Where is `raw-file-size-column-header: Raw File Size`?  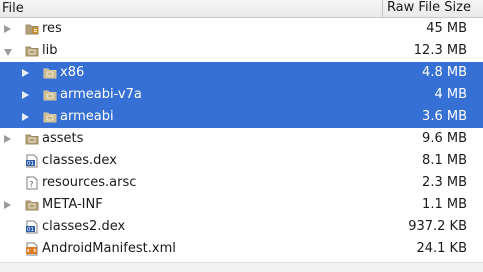 raw-file-size-column-header: Raw File Size is located at coordinates (432, 8).